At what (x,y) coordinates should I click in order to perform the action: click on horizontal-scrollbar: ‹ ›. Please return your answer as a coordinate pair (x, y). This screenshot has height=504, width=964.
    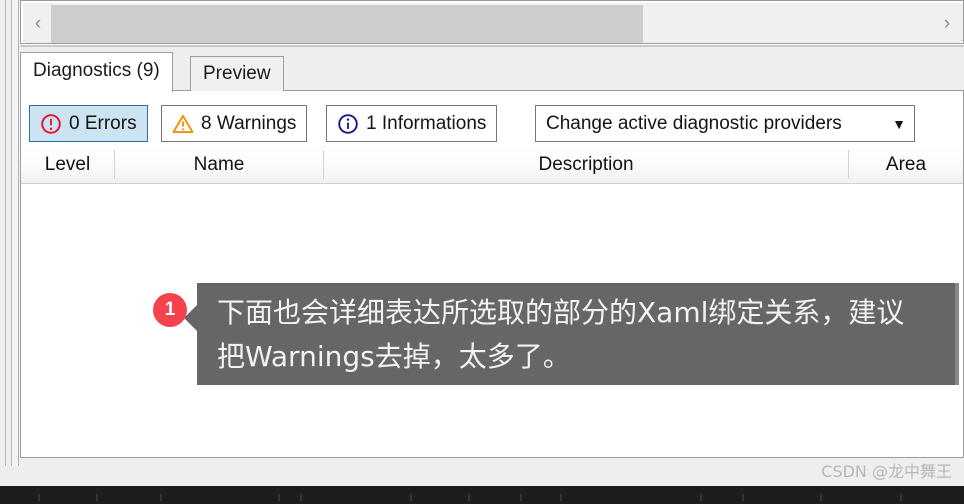
    Looking at the image, I should click on (492, 22).